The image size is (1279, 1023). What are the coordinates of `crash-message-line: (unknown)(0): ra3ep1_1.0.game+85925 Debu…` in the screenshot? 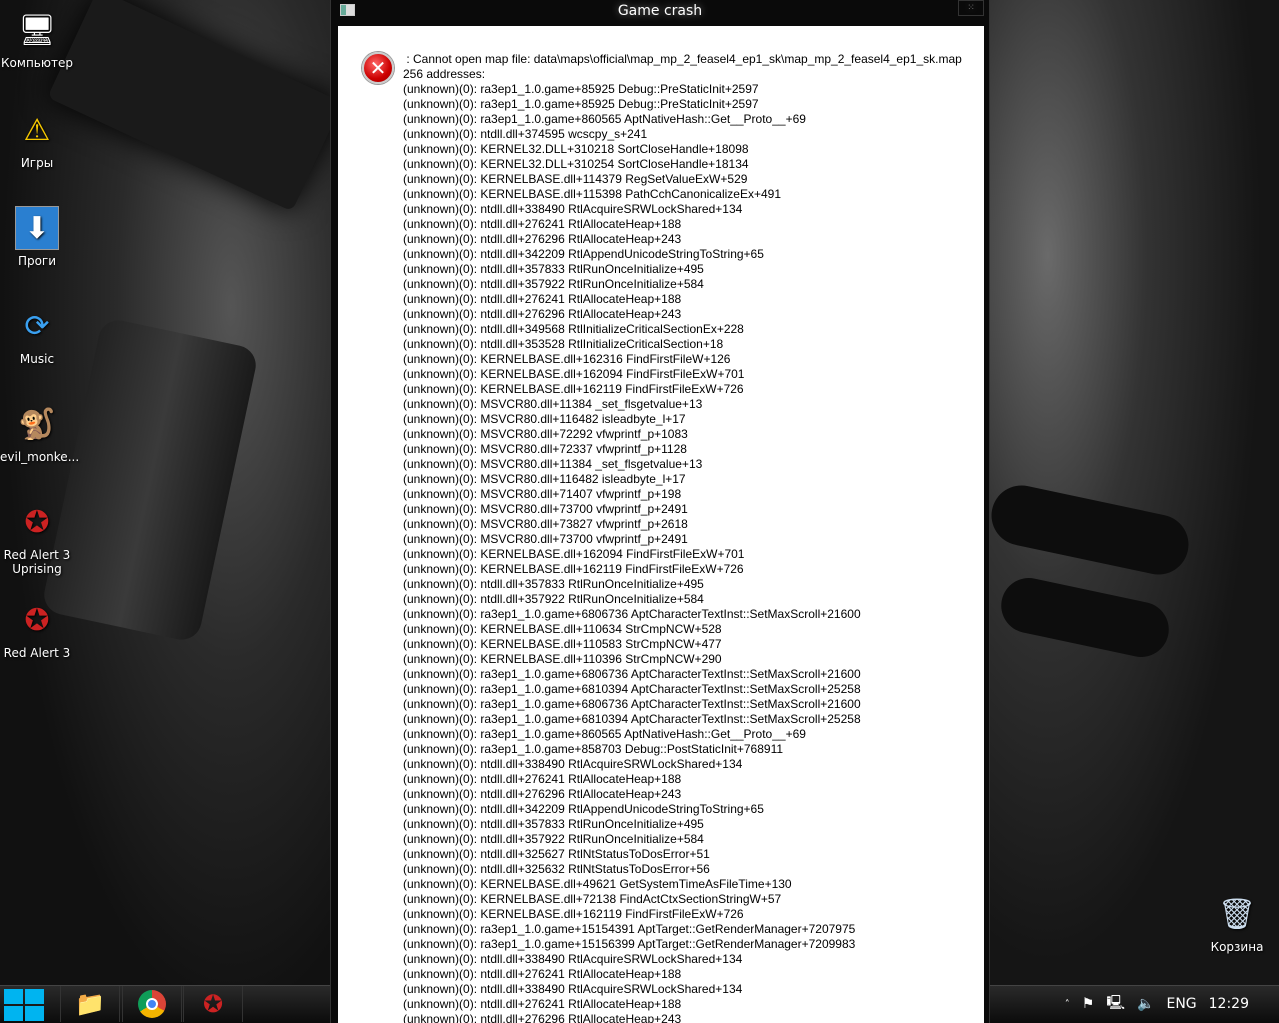 It's located at (581, 89).